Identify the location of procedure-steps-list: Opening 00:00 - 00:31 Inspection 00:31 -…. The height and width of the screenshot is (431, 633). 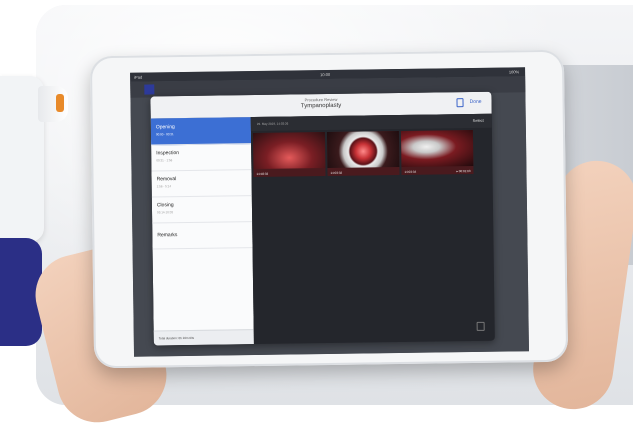
(202, 231).